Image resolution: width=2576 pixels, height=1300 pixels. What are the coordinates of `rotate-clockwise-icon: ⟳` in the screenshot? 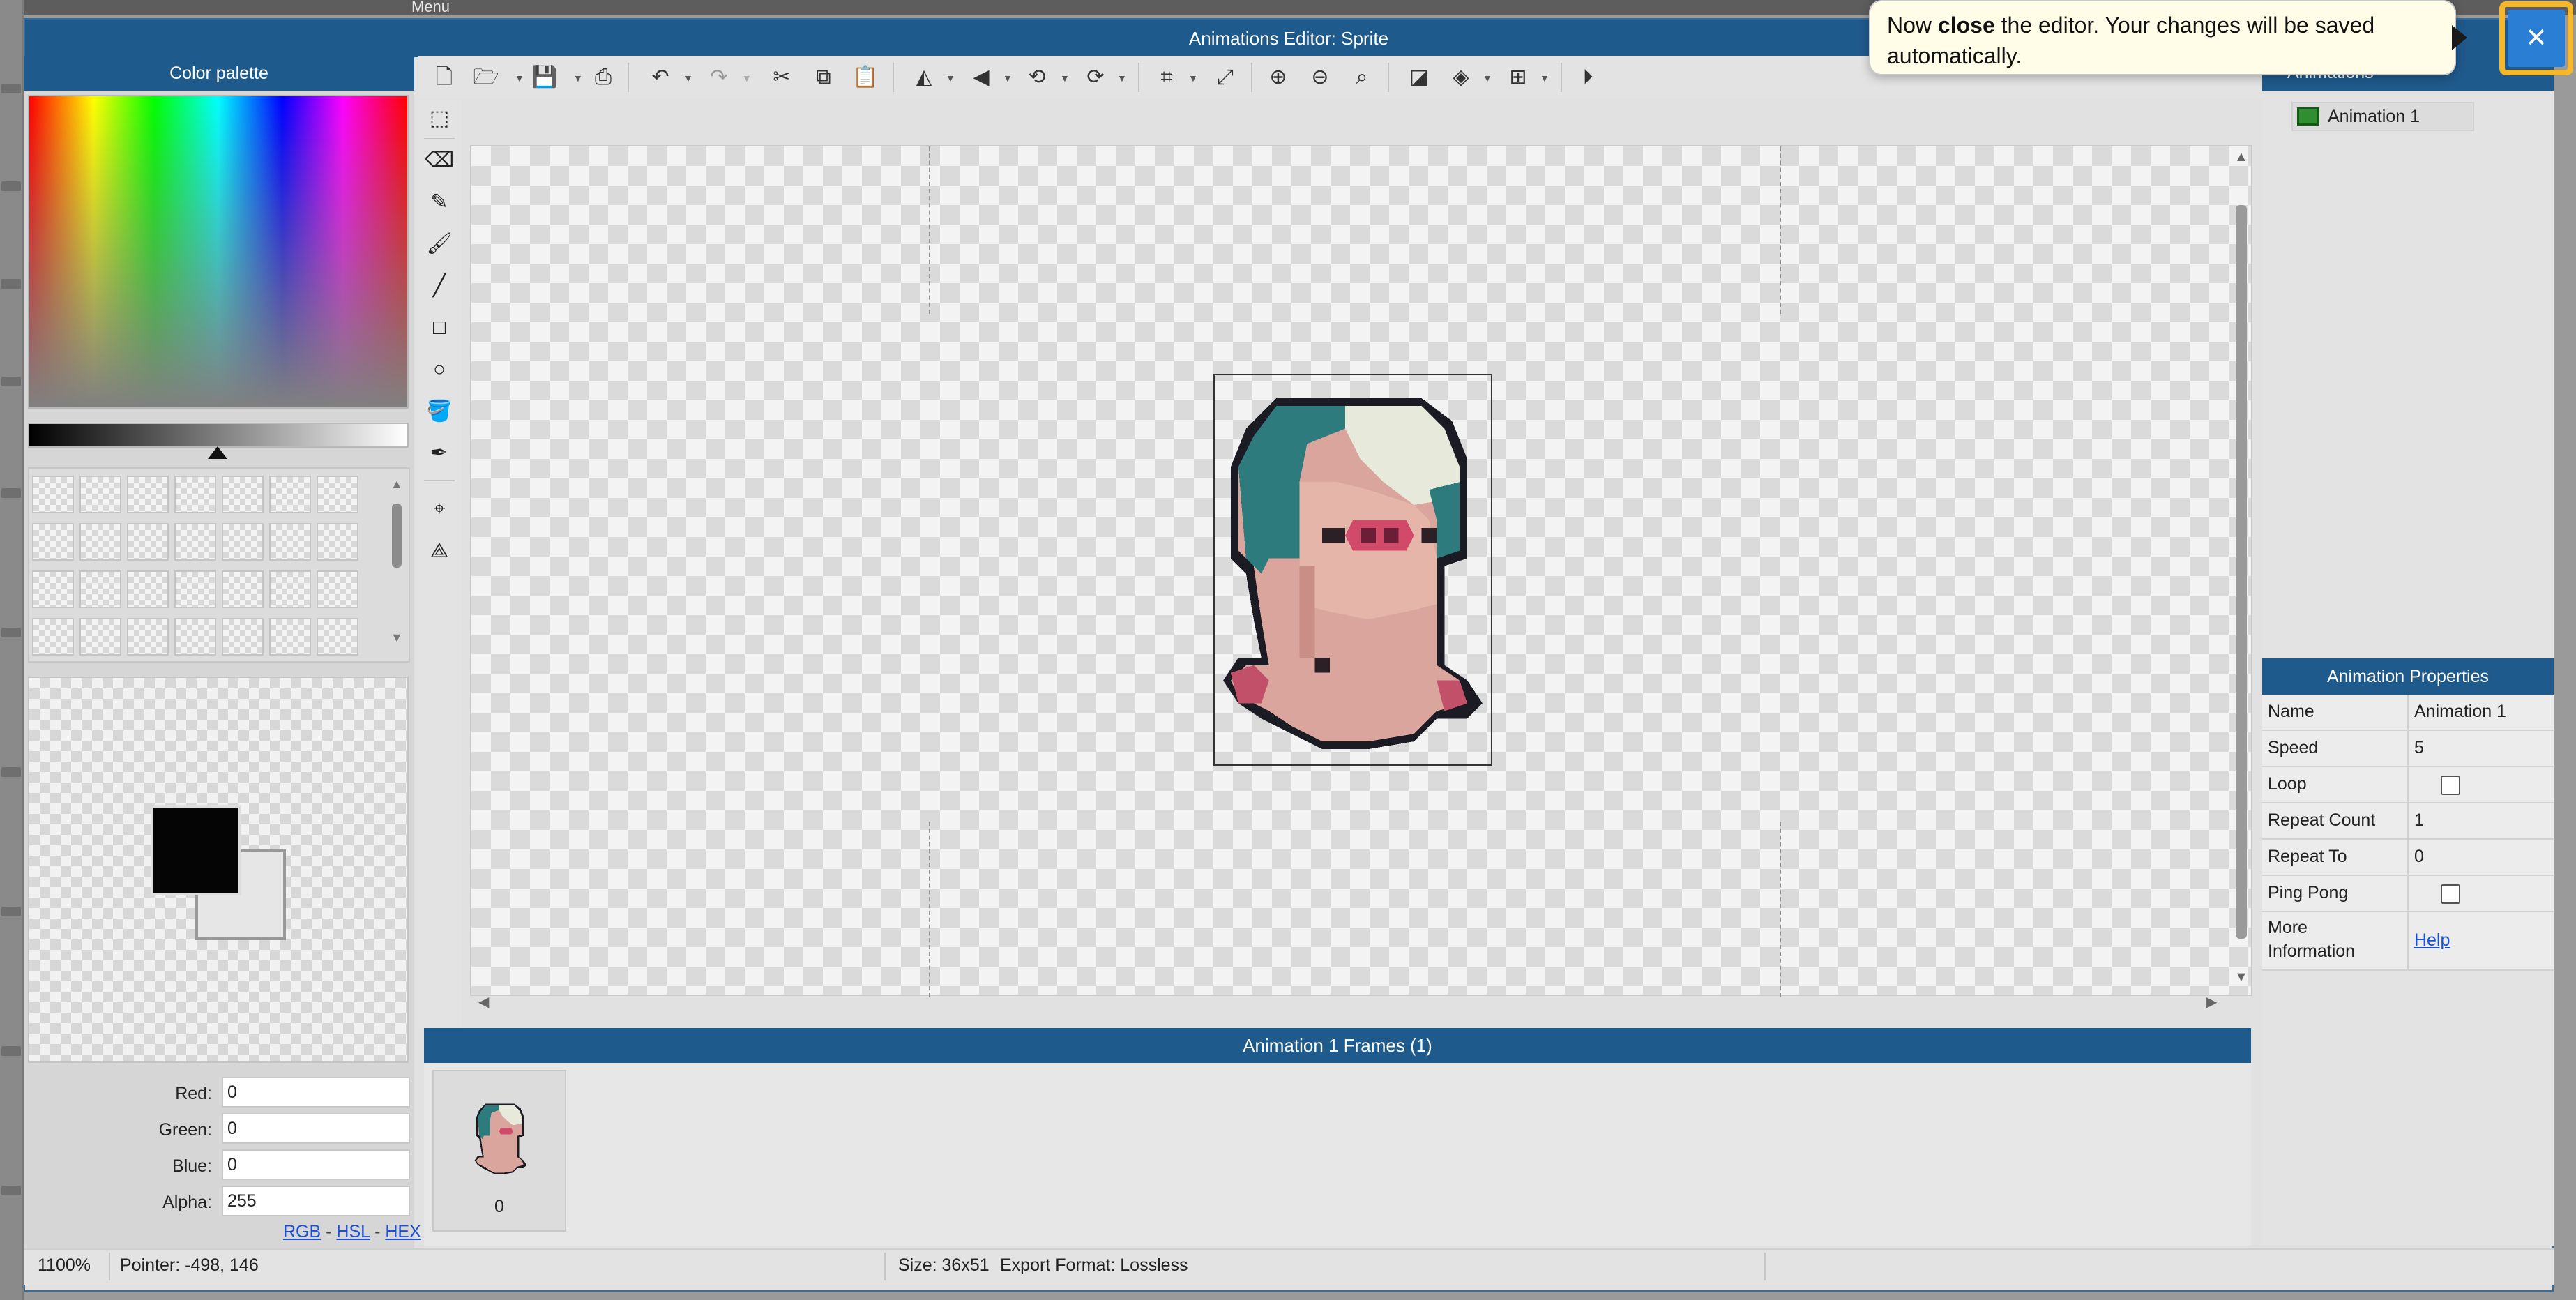 It's located at (1095, 77).